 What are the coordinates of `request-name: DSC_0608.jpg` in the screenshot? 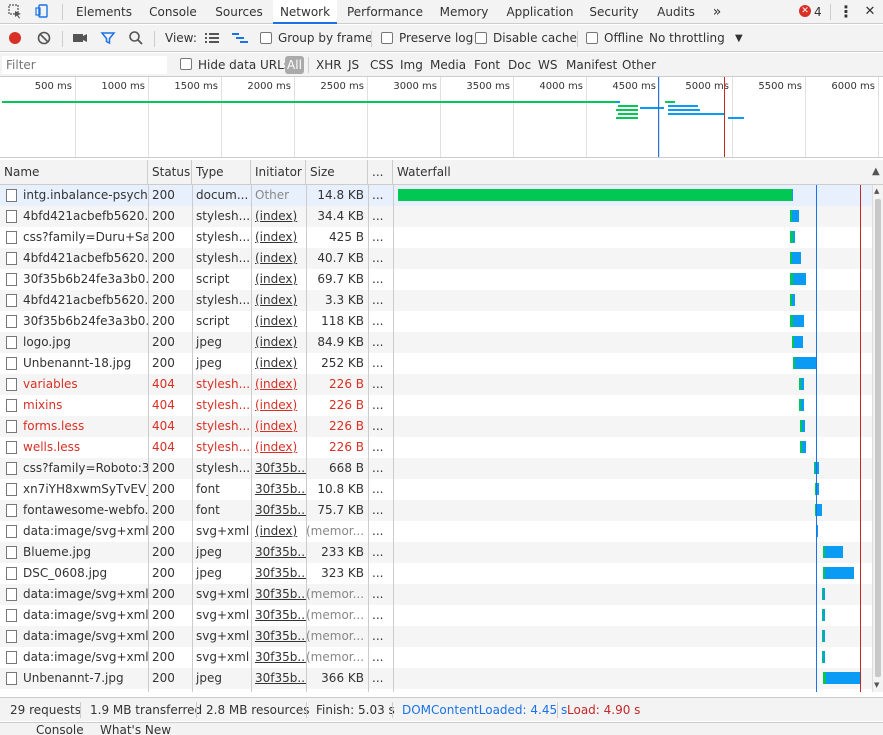 It's located at (83, 573).